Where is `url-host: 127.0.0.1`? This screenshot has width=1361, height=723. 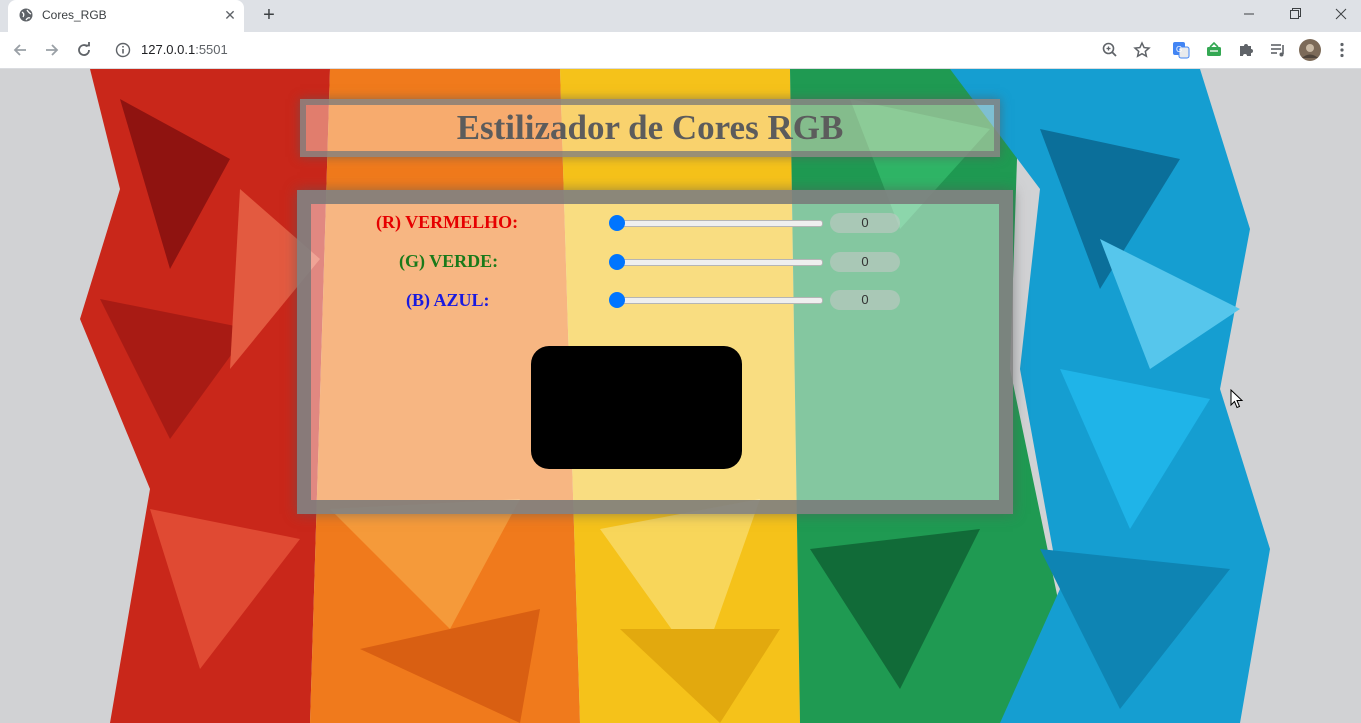
url-host: 127.0.0.1 is located at coordinates (168, 49).